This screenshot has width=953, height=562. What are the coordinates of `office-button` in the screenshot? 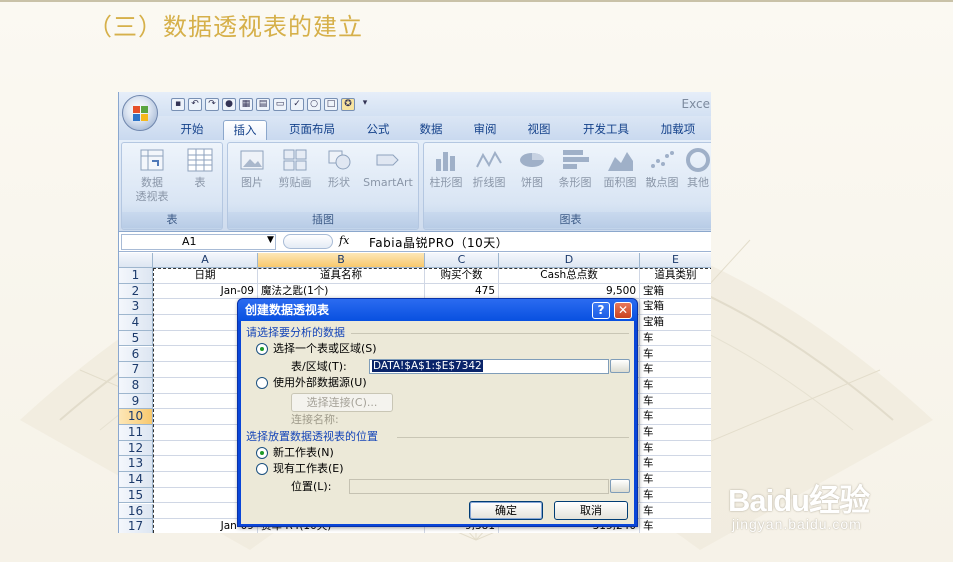 It's located at (140, 113).